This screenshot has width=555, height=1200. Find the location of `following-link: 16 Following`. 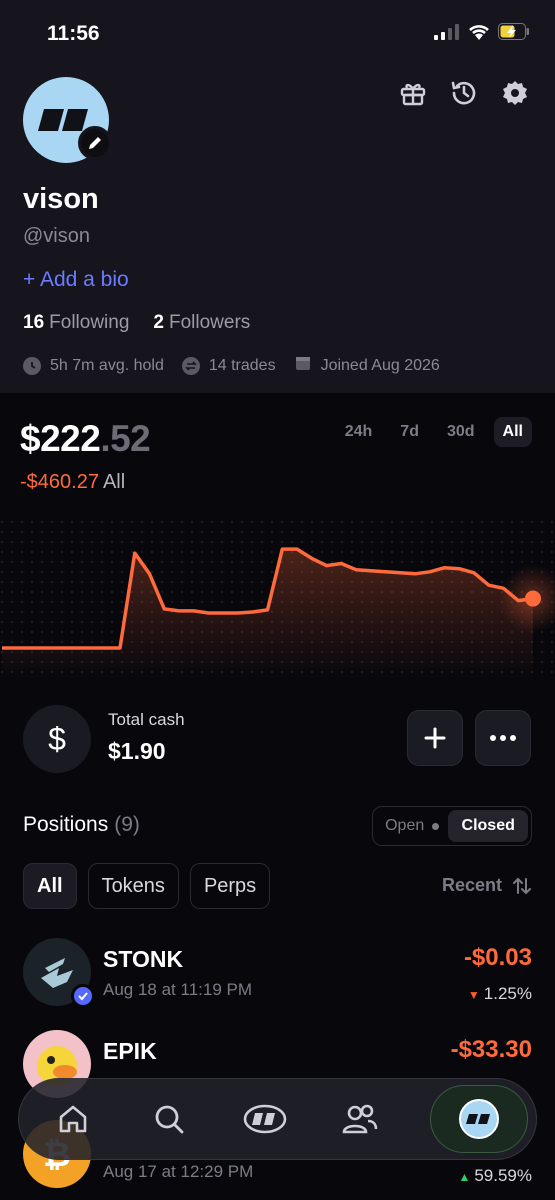

following-link: 16 Following is located at coordinates (76, 323).